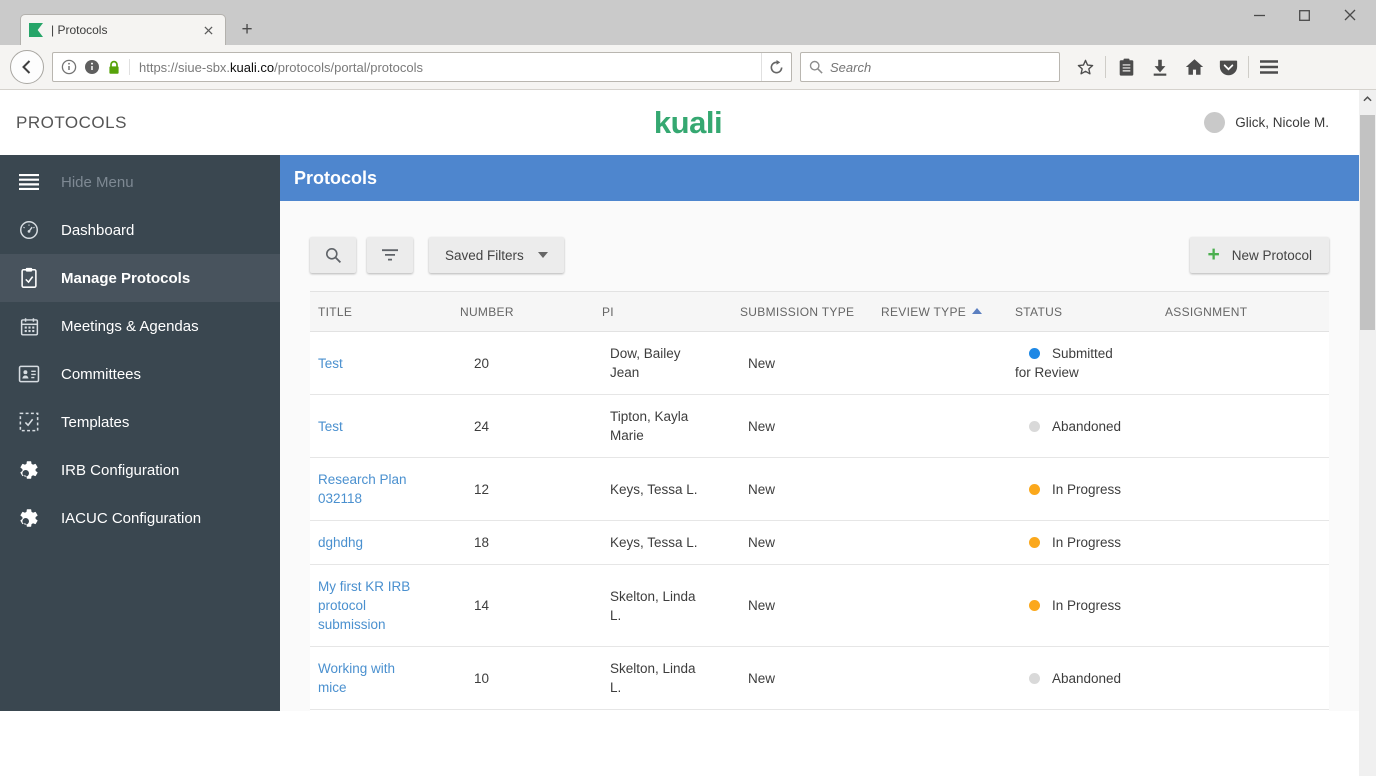 This screenshot has width=1376, height=776. Describe the element at coordinates (523, 363) in the screenshot. I see `cell-number: 20` at that location.